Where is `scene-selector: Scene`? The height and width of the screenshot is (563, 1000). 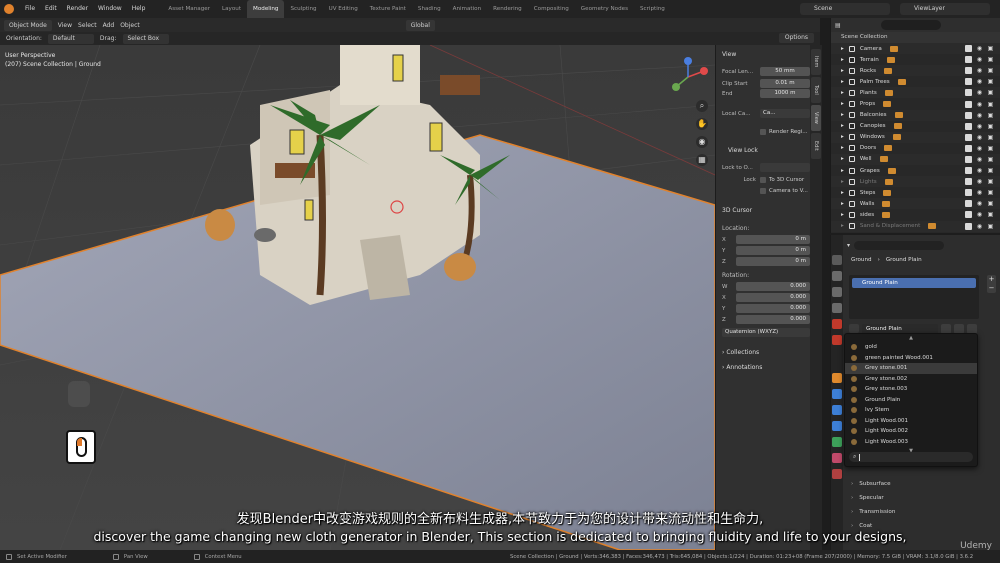 scene-selector: Scene is located at coordinates (845, 9).